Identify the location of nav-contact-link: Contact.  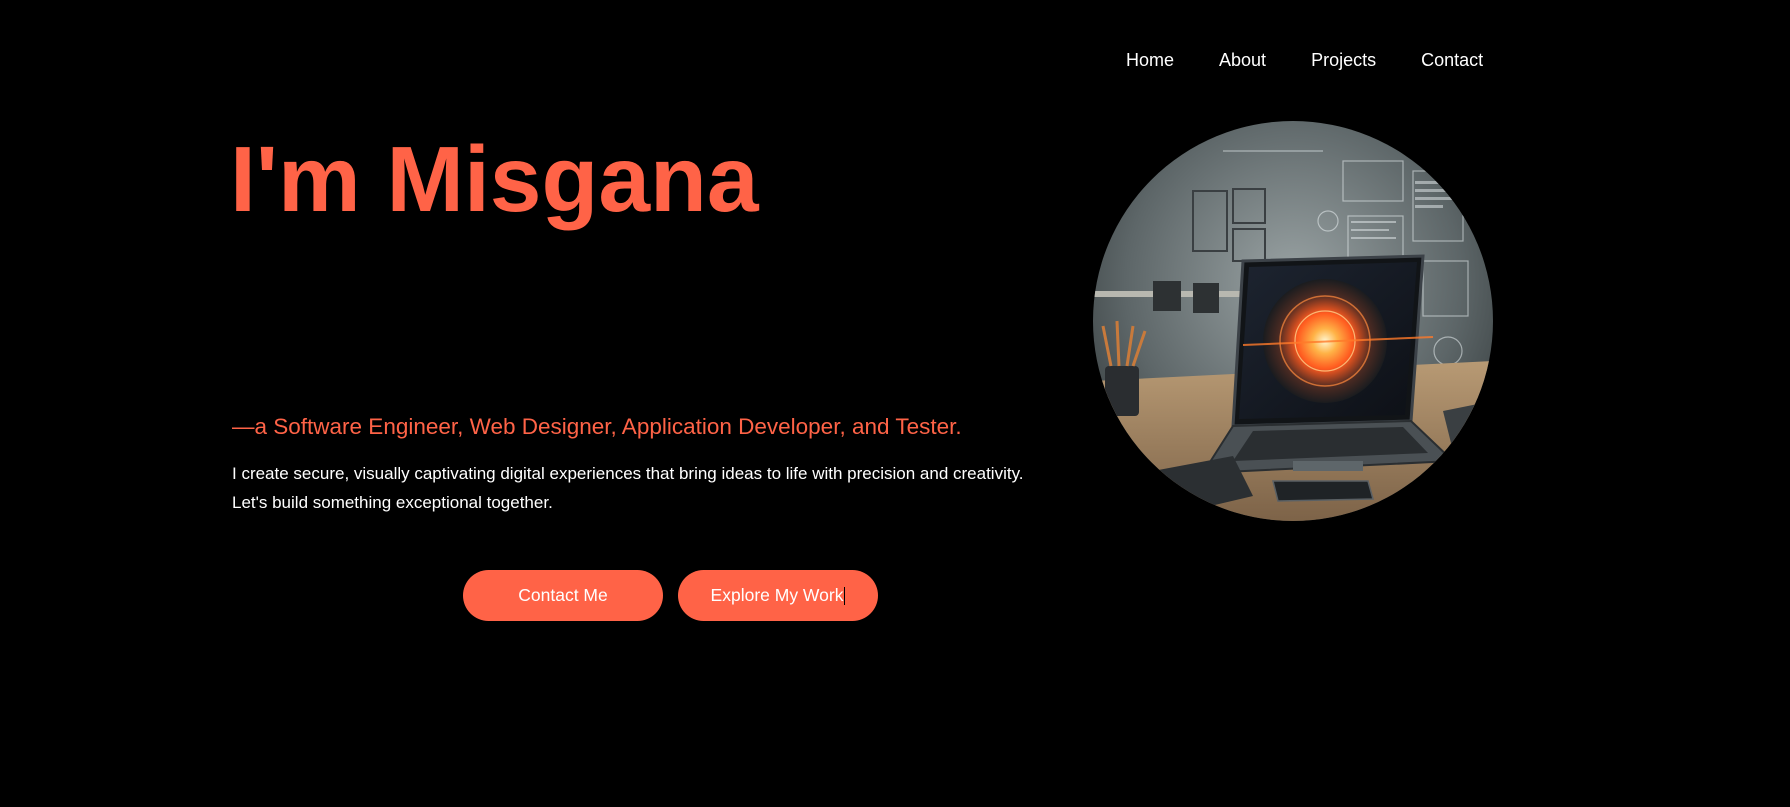
(1452, 60).